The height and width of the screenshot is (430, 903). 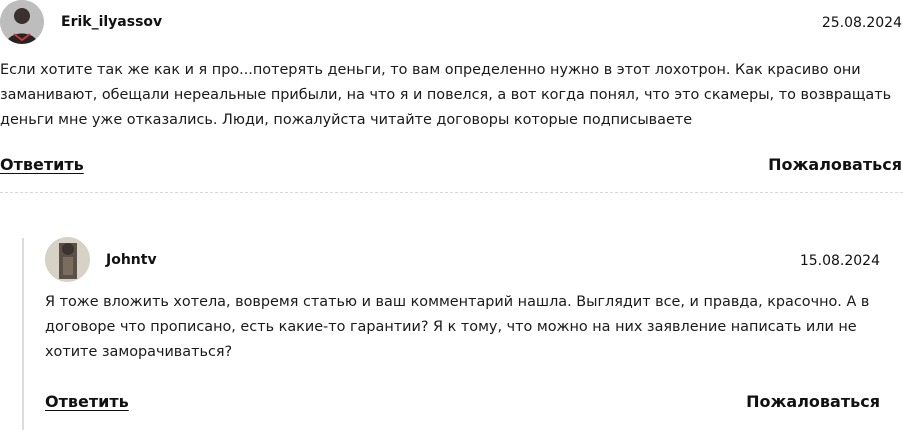 I want to click on reply-thread-line, so click(x=23, y=334).